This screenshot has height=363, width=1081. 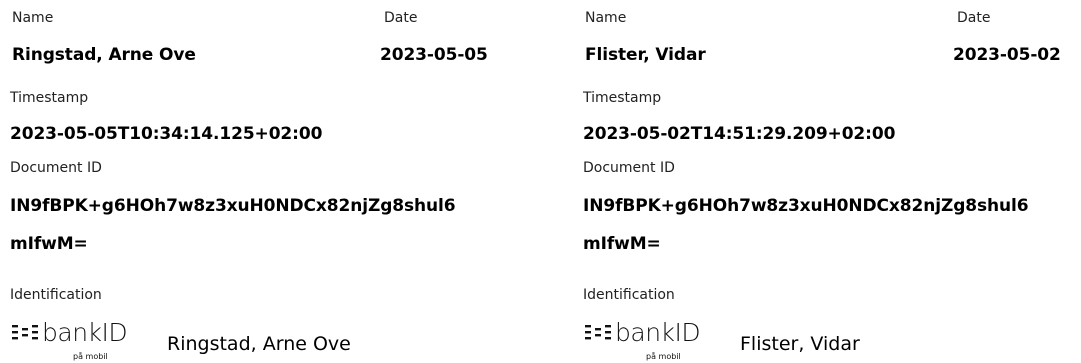 What do you see at coordinates (166, 134) in the screenshot?
I see `timestamp-value: 2023-05-05T10:34:14.125+02:00` at bounding box center [166, 134].